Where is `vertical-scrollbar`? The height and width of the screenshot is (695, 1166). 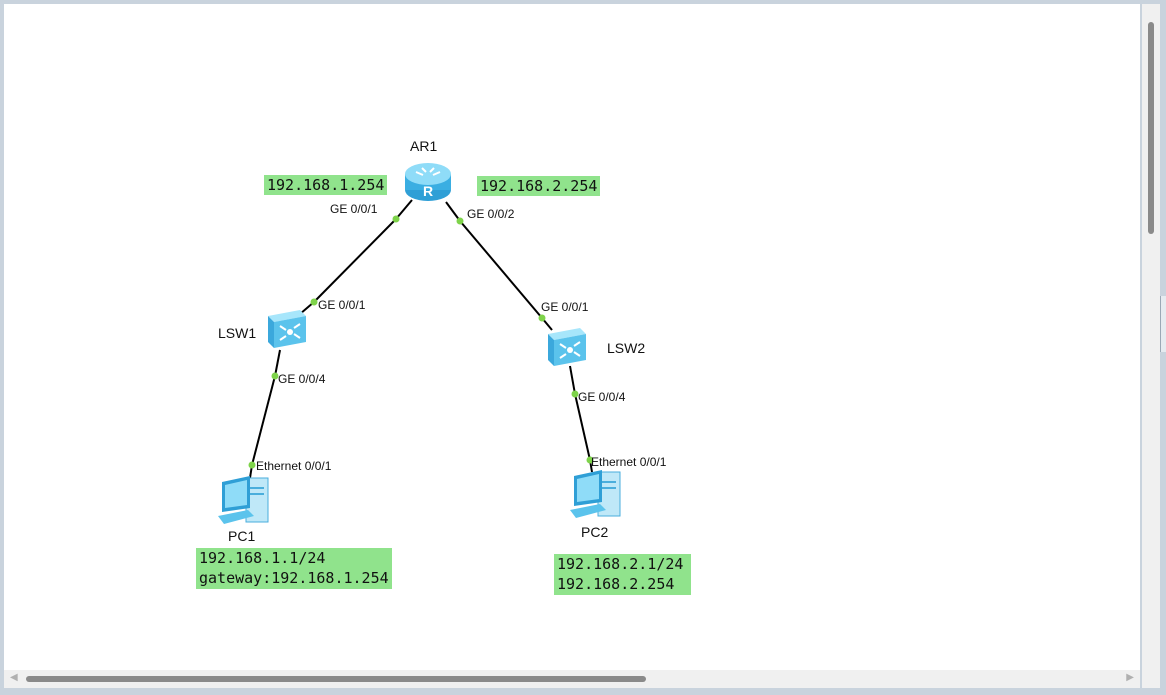
vertical-scrollbar is located at coordinates (1151, 337).